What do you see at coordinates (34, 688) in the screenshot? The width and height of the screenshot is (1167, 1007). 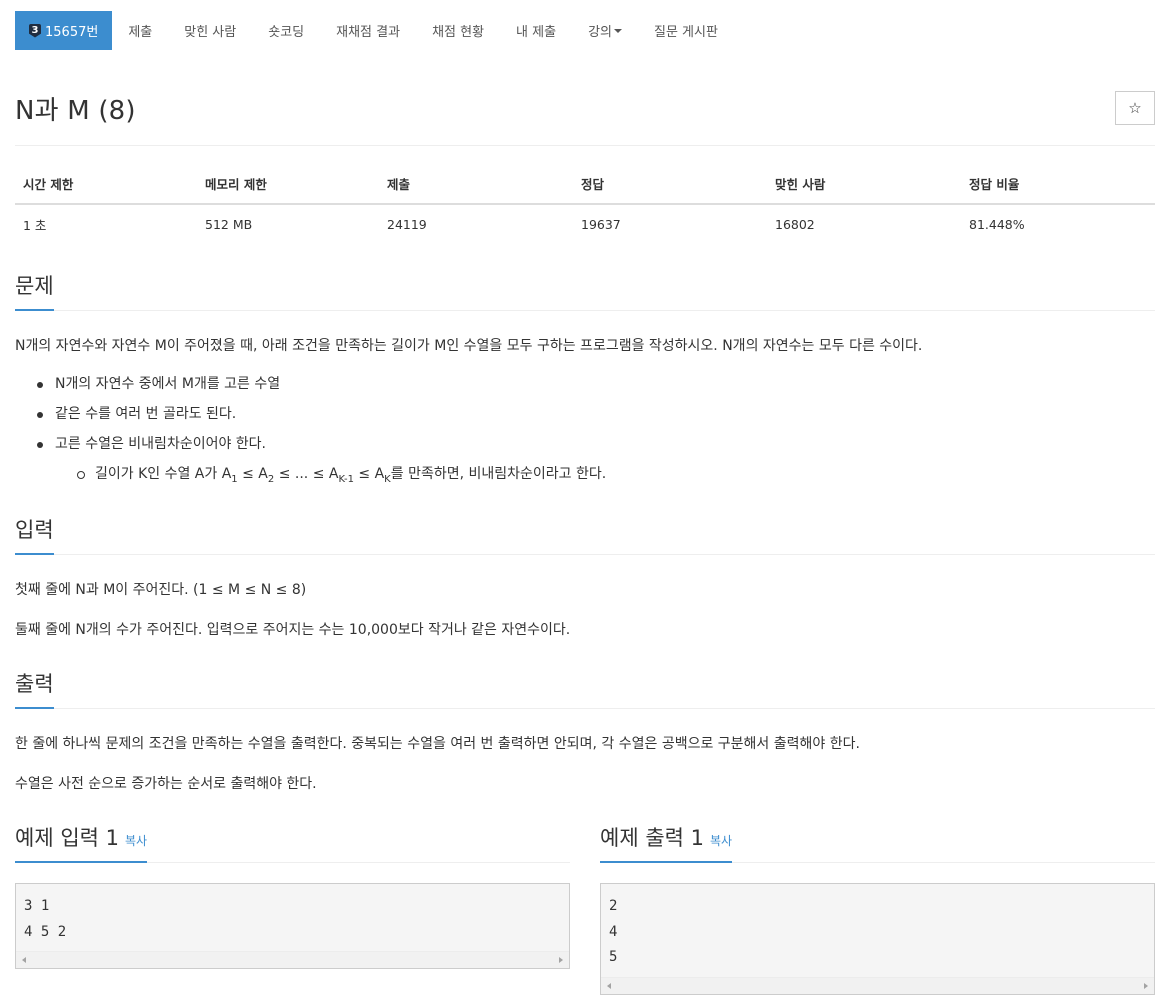 I see `output-heading: 출력` at bounding box center [34, 688].